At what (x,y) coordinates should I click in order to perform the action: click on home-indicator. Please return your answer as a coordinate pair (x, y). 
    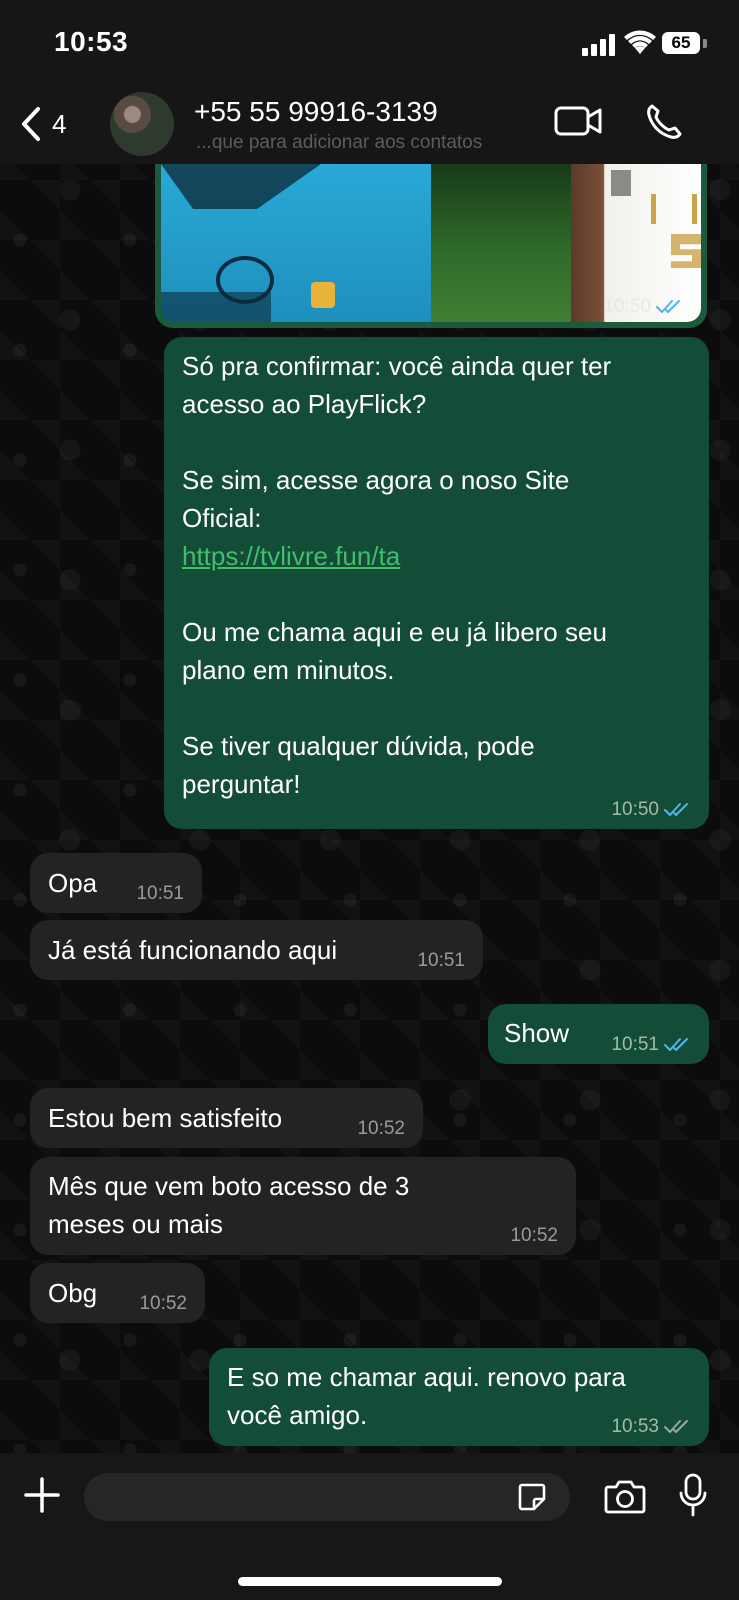
    Looking at the image, I should click on (370, 1581).